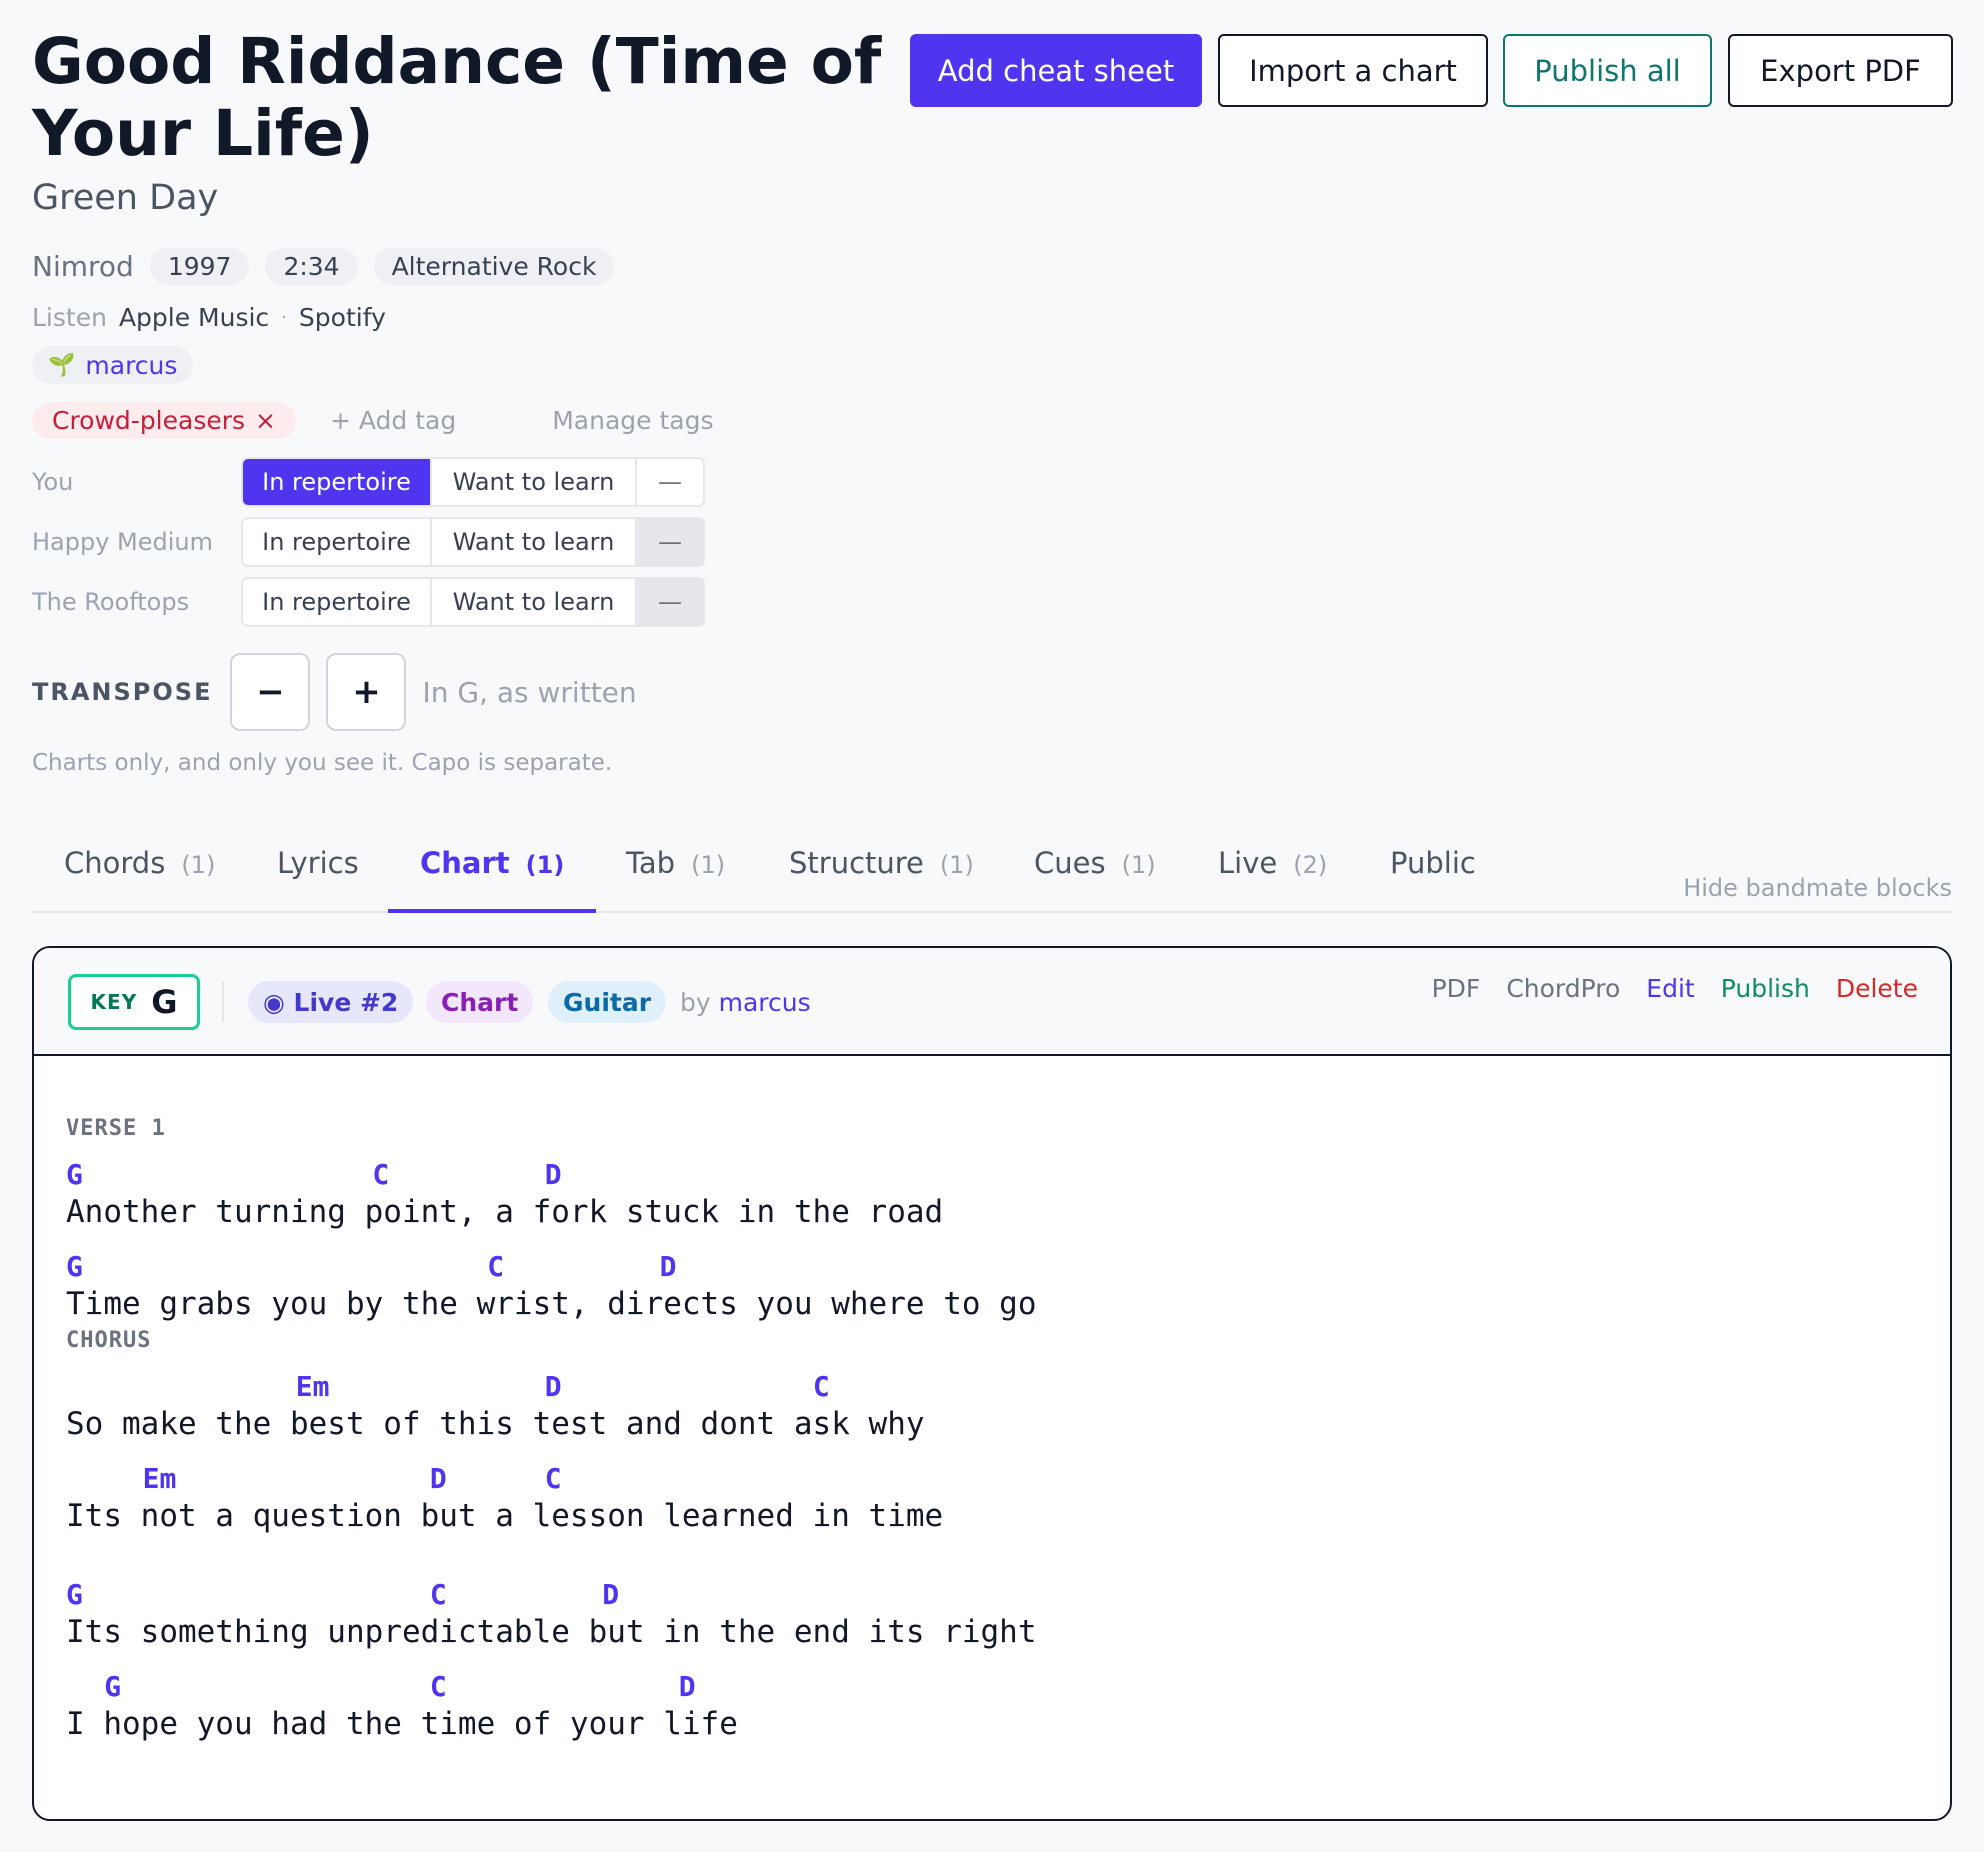  What do you see at coordinates (53, 482) in the screenshot?
I see `status-row-label: You` at bounding box center [53, 482].